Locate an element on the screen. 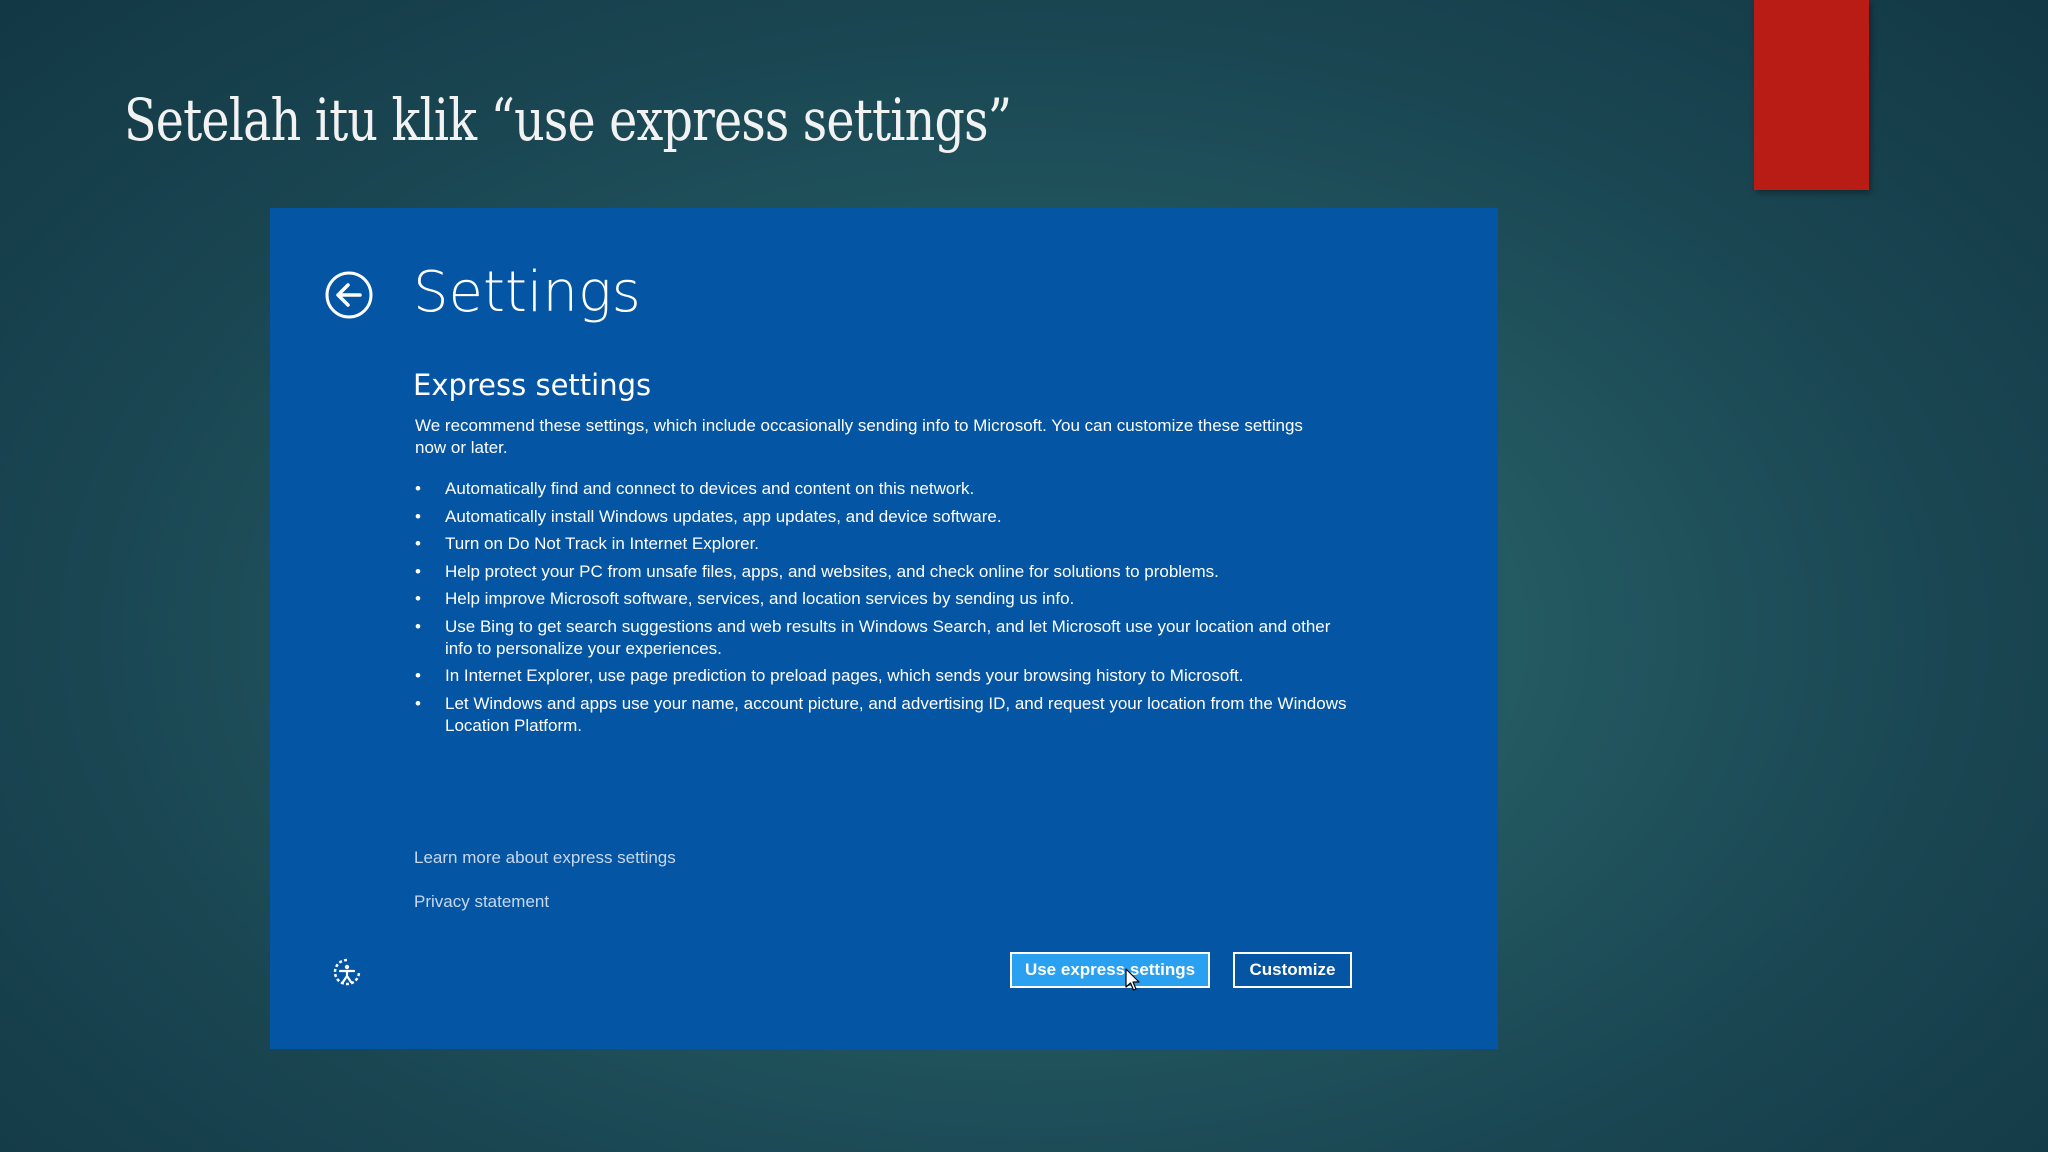 The width and height of the screenshot is (2048, 1152). mouse-pointer-icon is located at coordinates (1132, 979).